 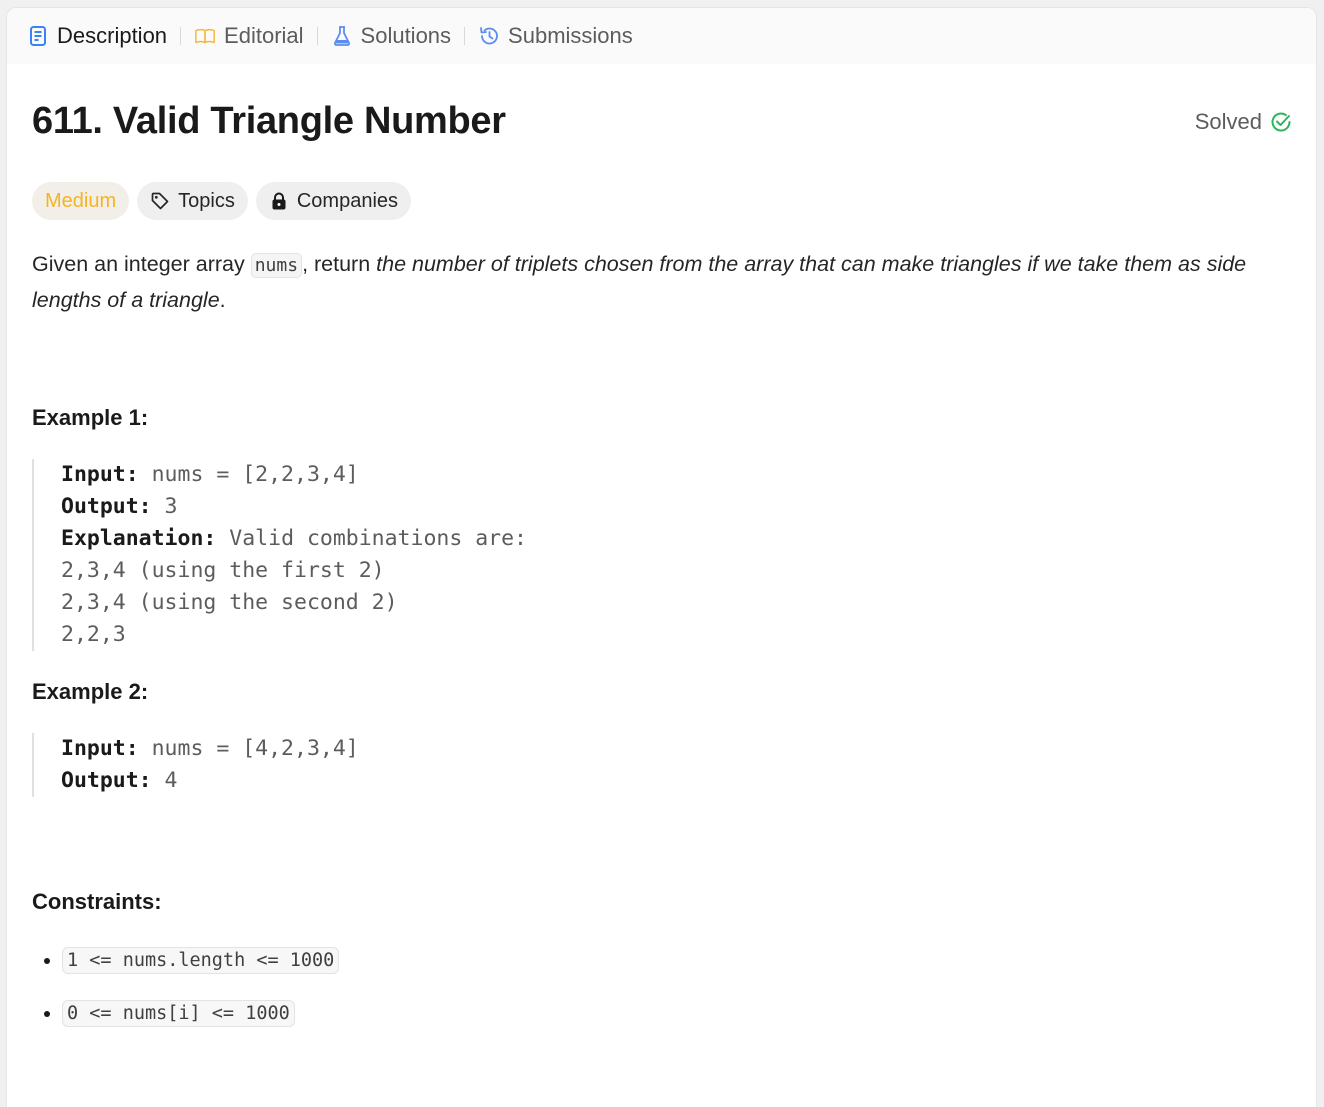 What do you see at coordinates (1281, 122) in the screenshot?
I see `check-circle-icon` at bounding box center [1281, 122].